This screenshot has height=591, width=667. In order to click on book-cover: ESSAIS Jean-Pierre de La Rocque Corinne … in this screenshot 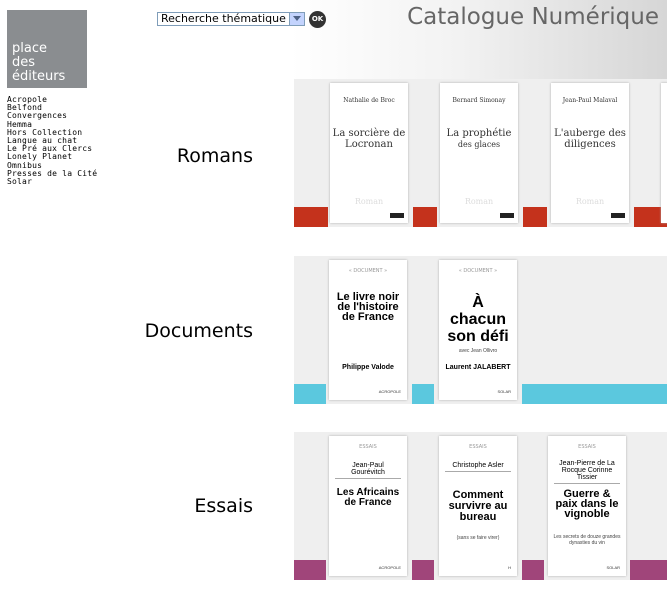, I will do `click(587, 506)`.